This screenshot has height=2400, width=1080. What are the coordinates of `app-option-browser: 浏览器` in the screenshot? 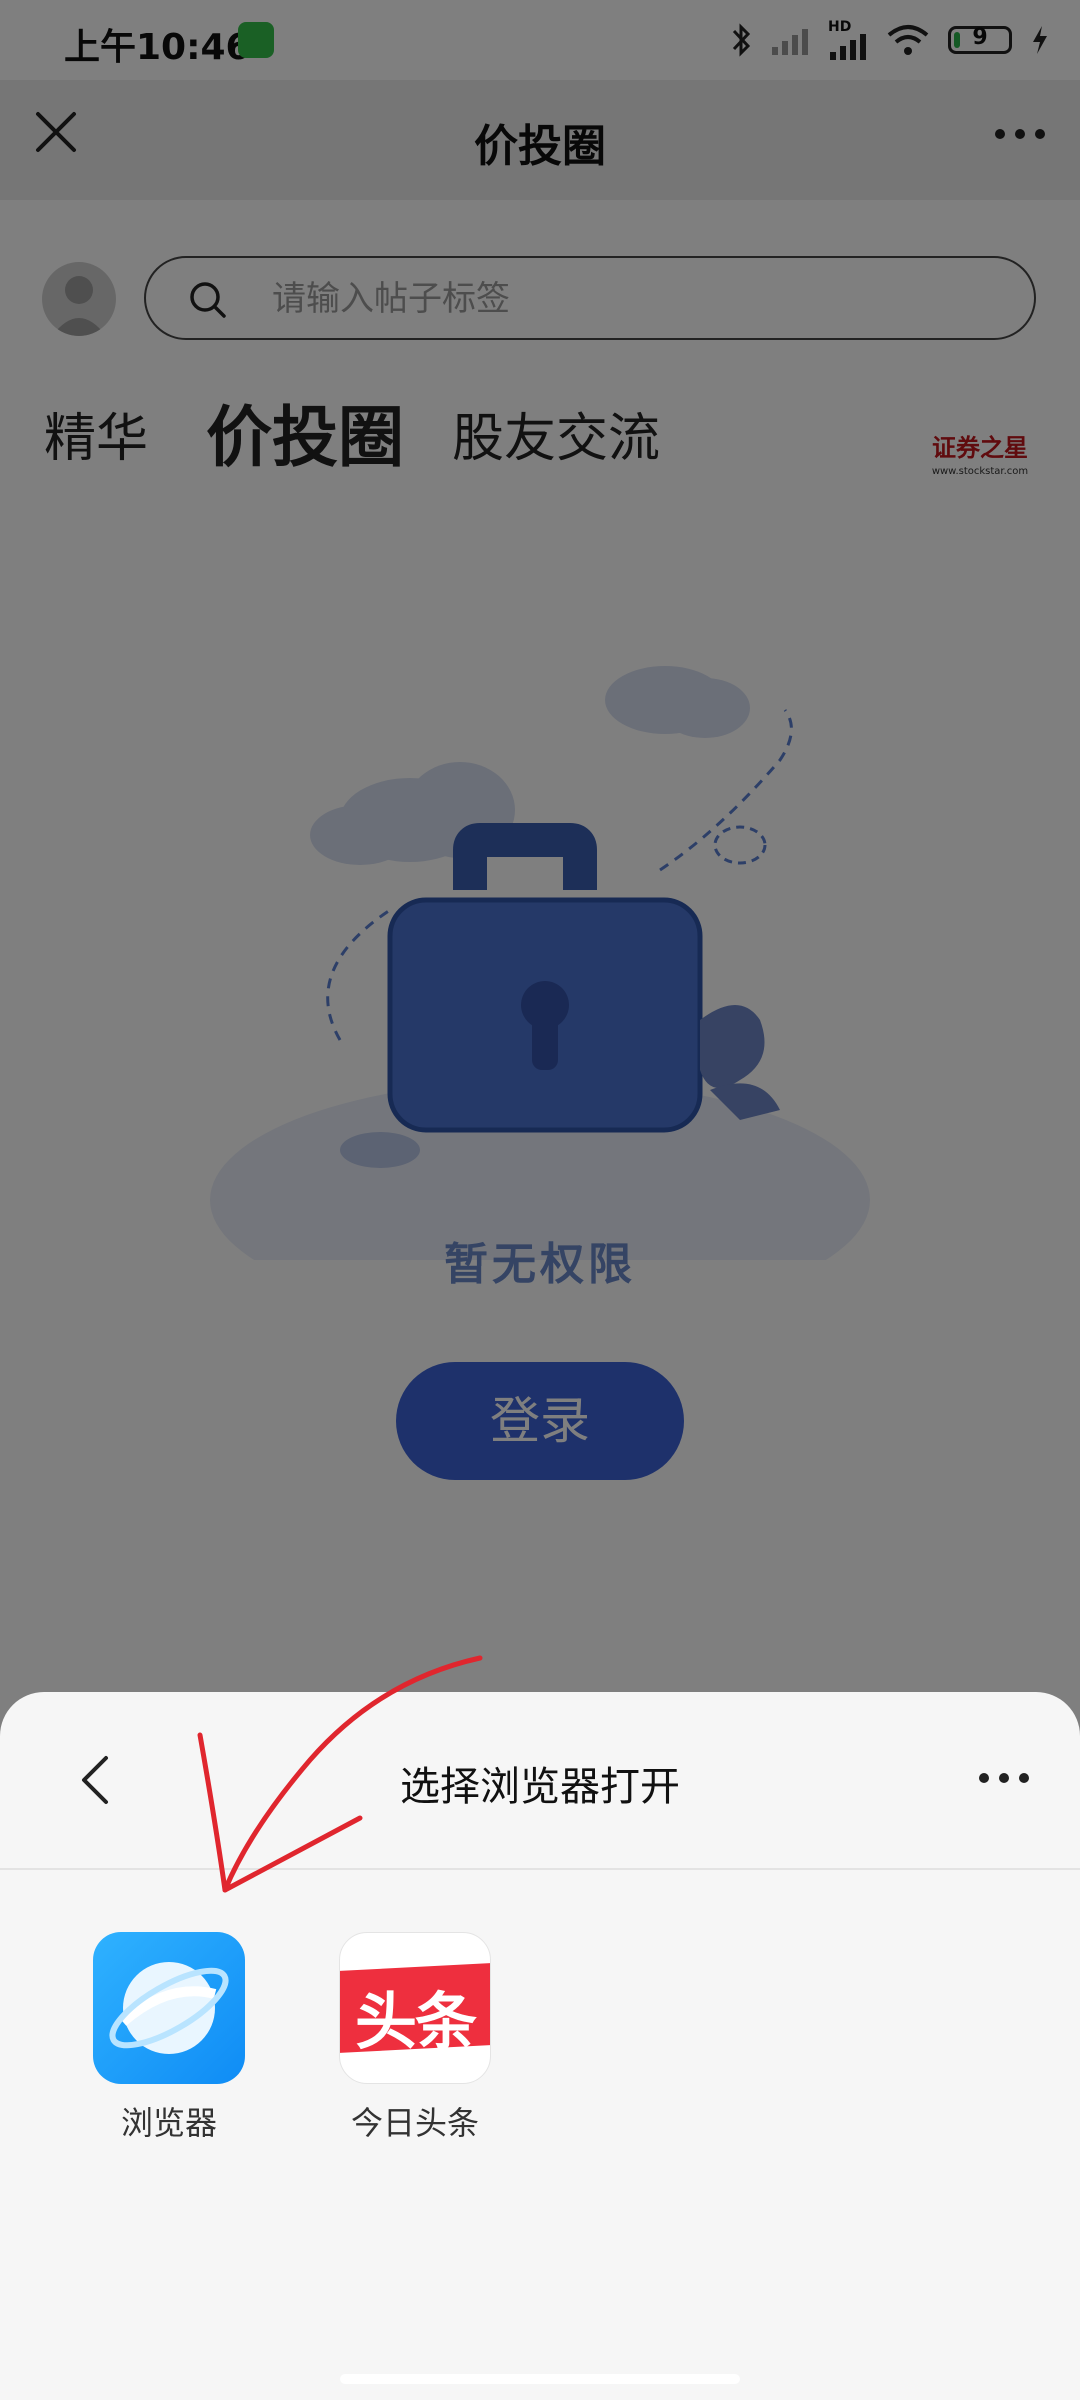 It's located at (169, 2038).